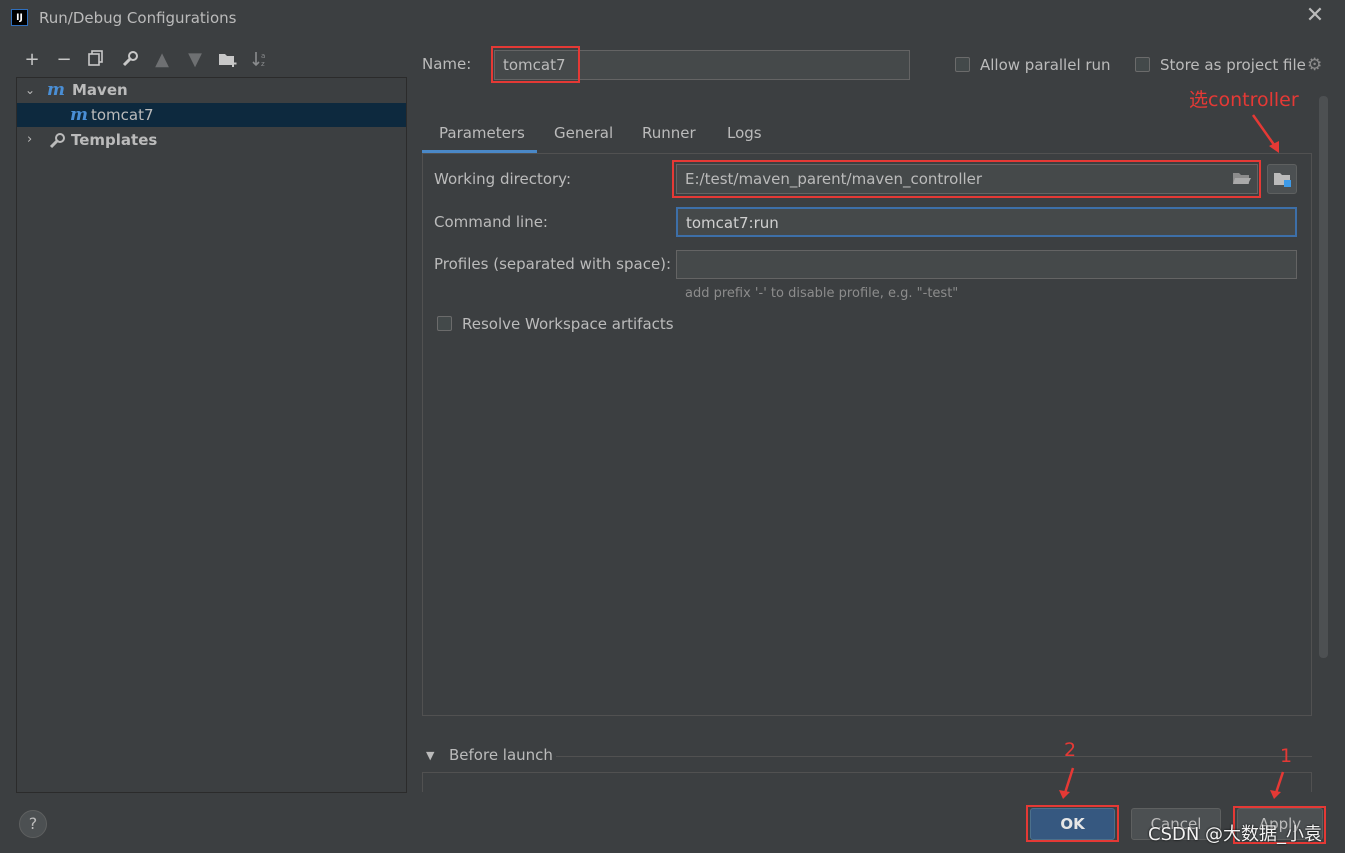 The height and width of the screenshot is (853, 1345). I want to click on collapse-triangle-icon: ▼, so click(430, 755).